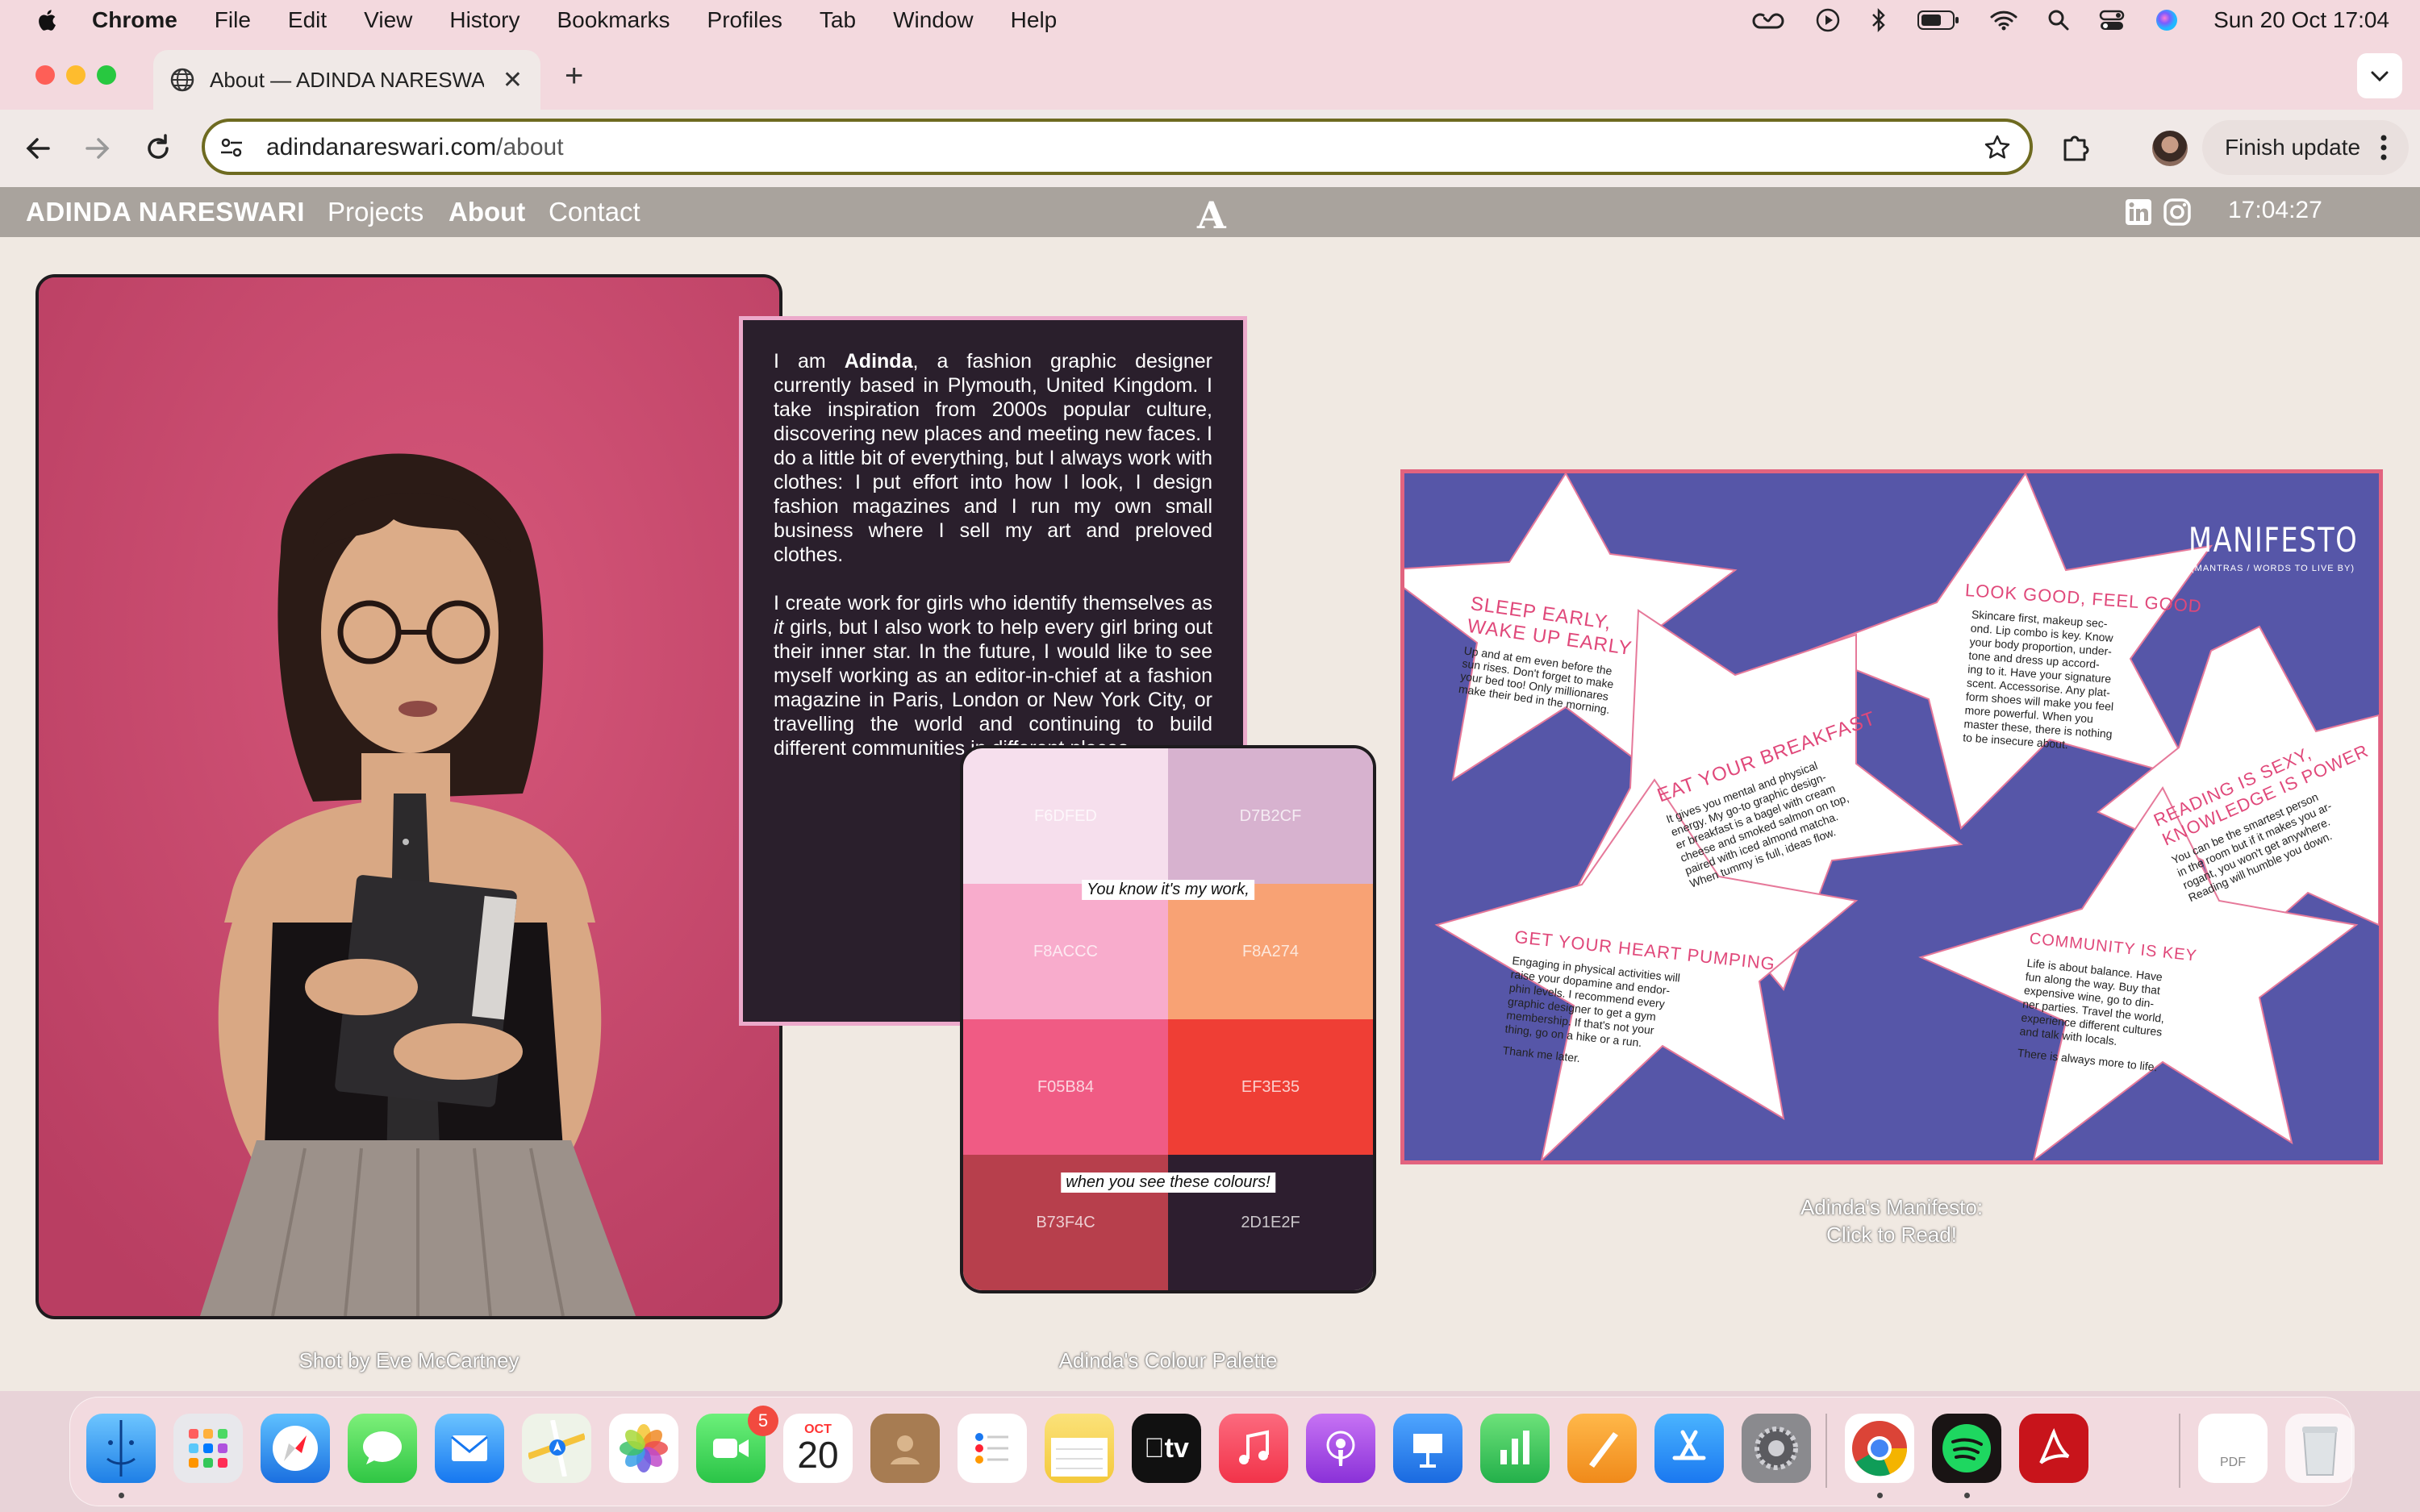  Describe the element at coordinates (469, 1449) in the screenshot. I see `dock-mail-icon` at that location.